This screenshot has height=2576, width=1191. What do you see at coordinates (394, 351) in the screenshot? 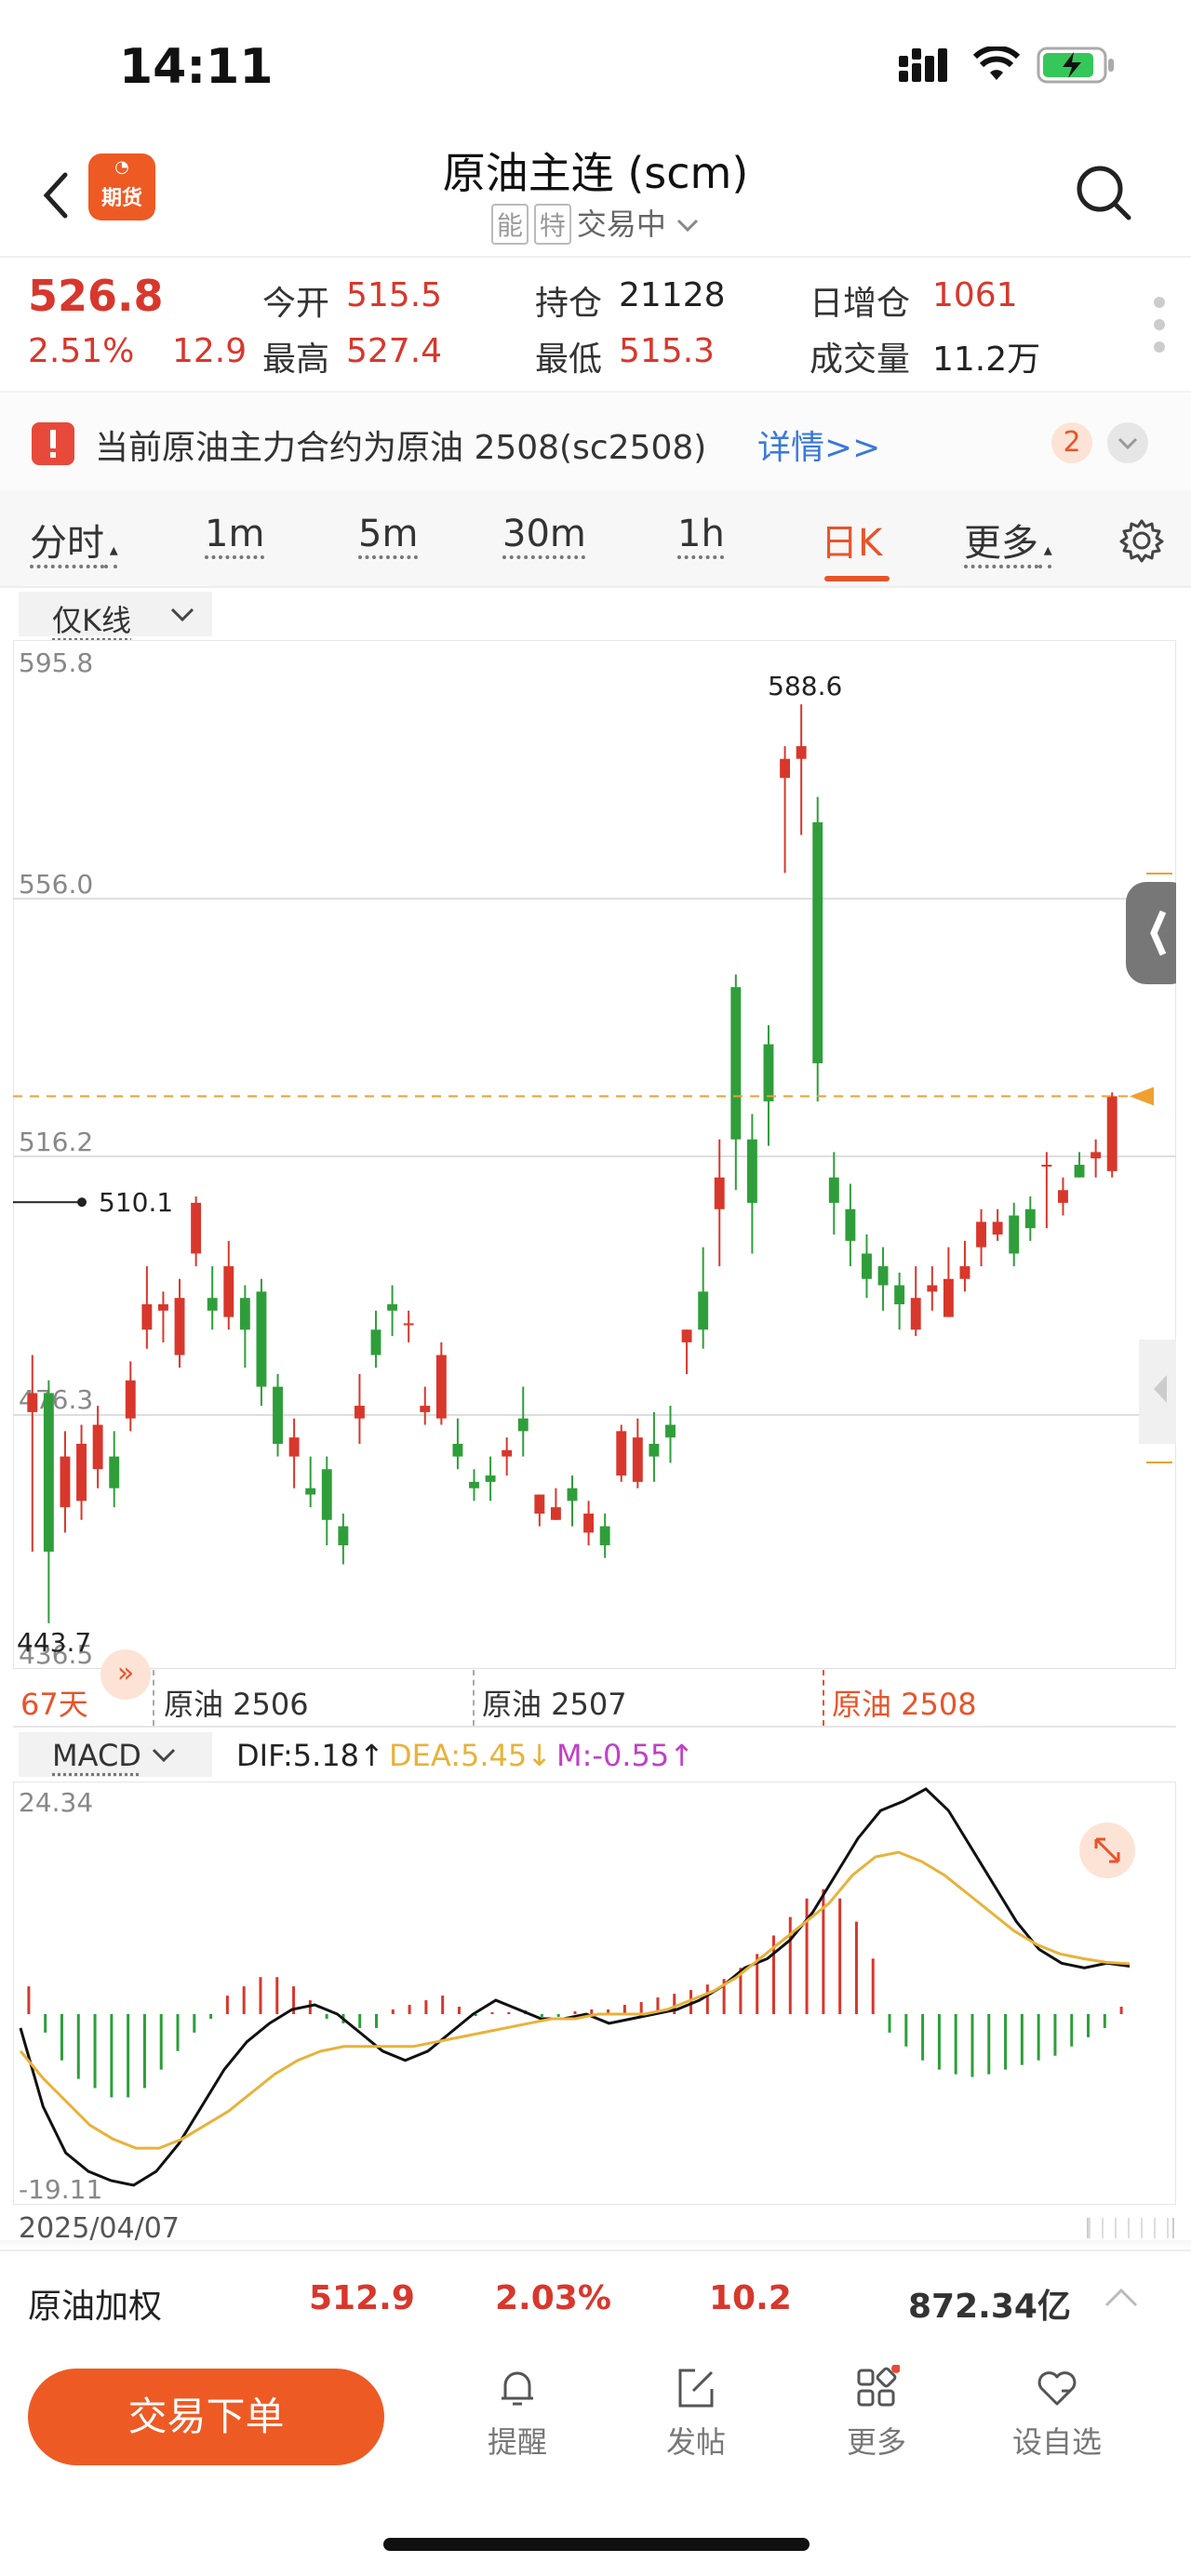
I see `high-value: 527.4` at bounding box center [394, 351].